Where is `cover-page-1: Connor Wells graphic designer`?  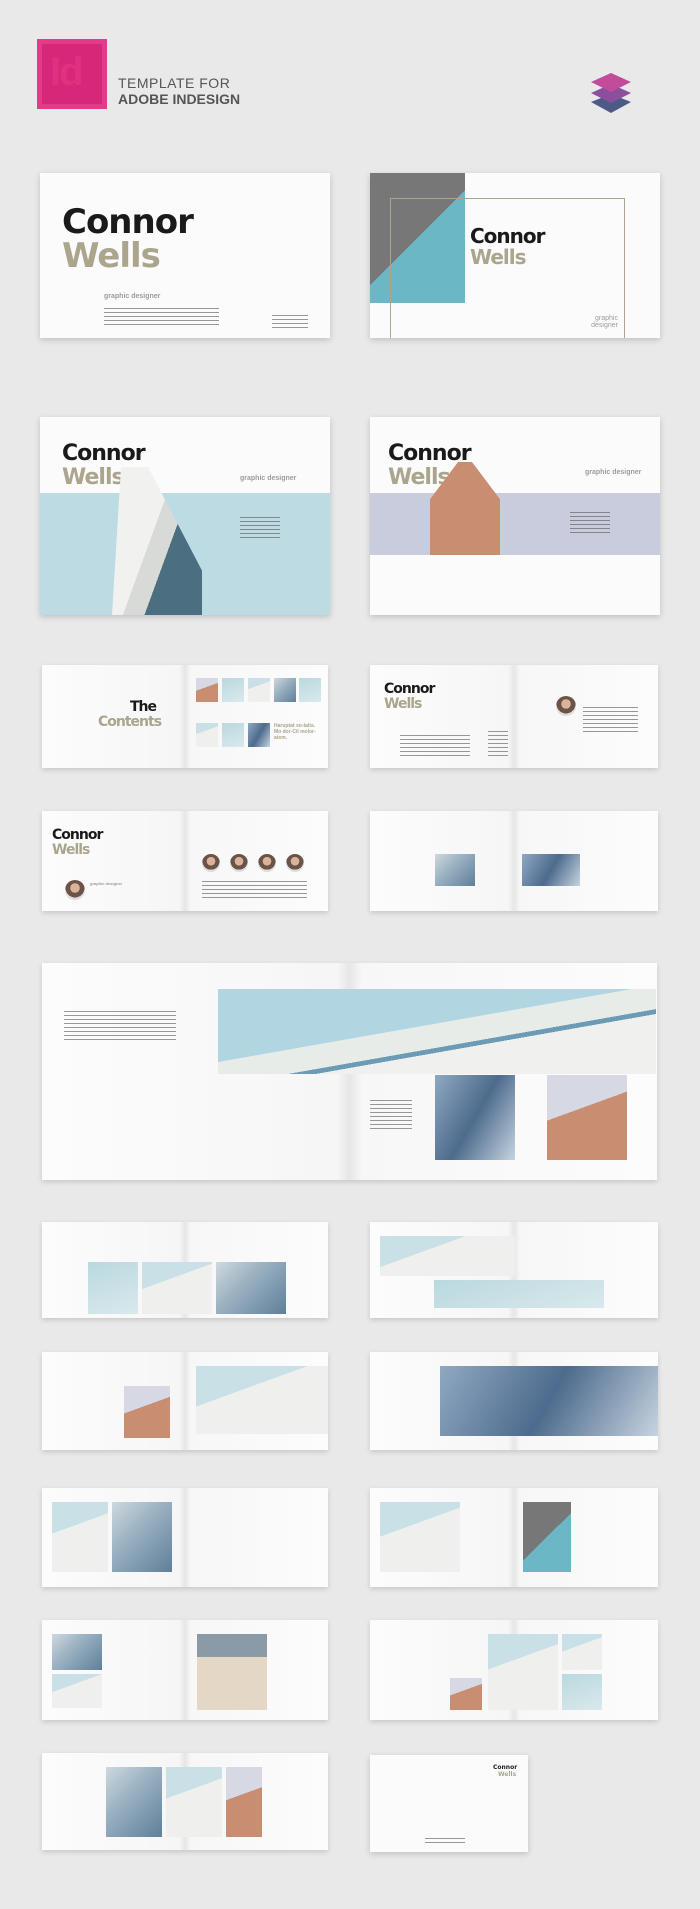 cover-page-1: Connor Wells graphic designer is located at coordinates (185, 255).